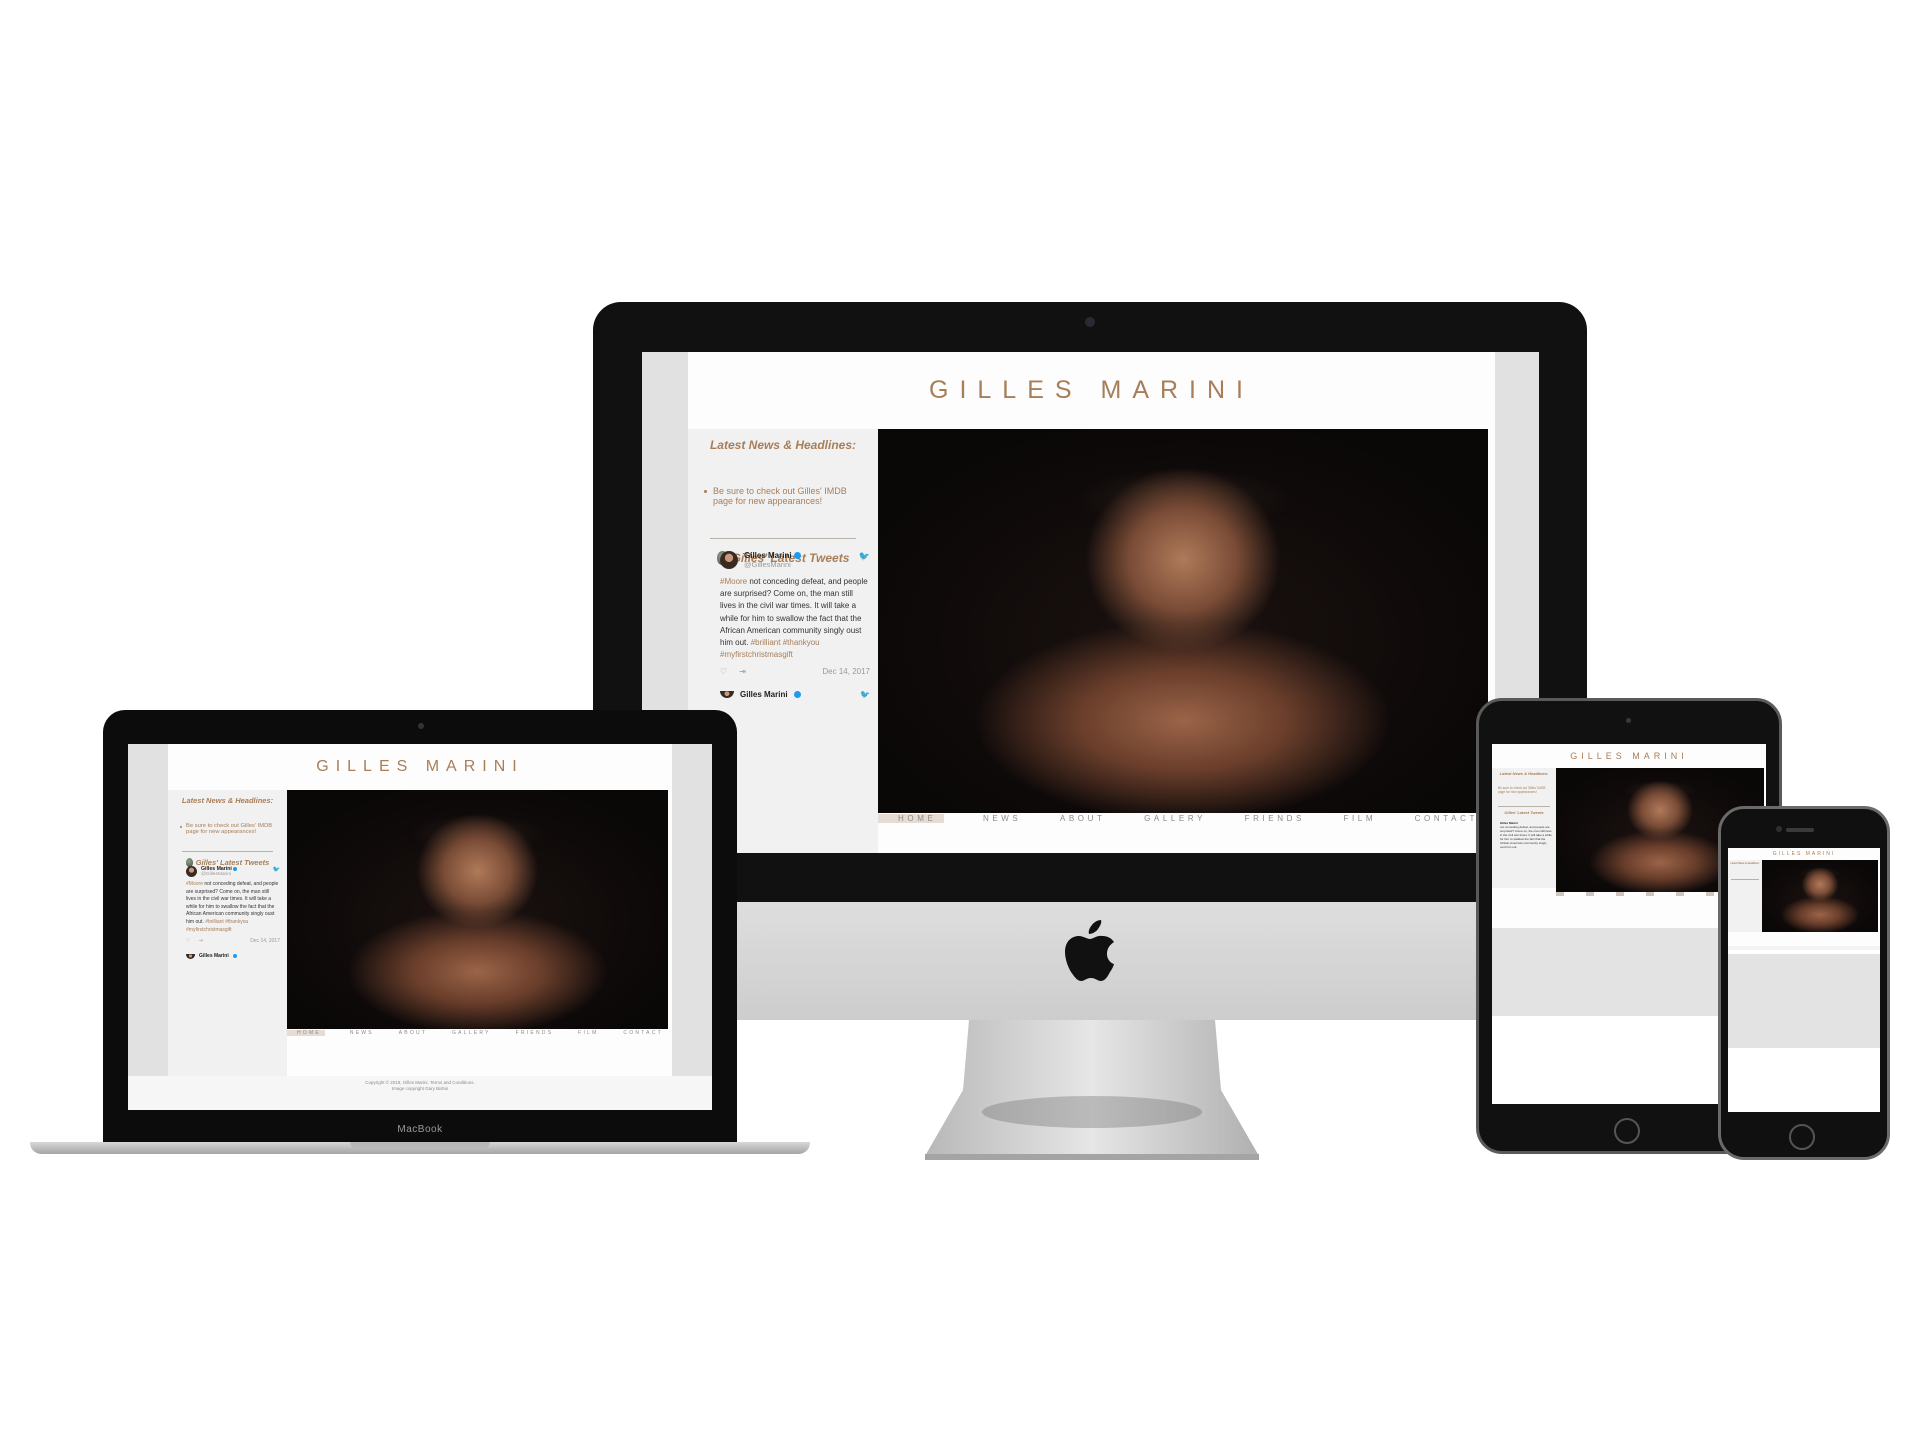 The width and height of the screenshot is (1920, 1440). Describe the element at coordinates (1800, 830) in the screenshot. I see `speaker-grille` at that location.